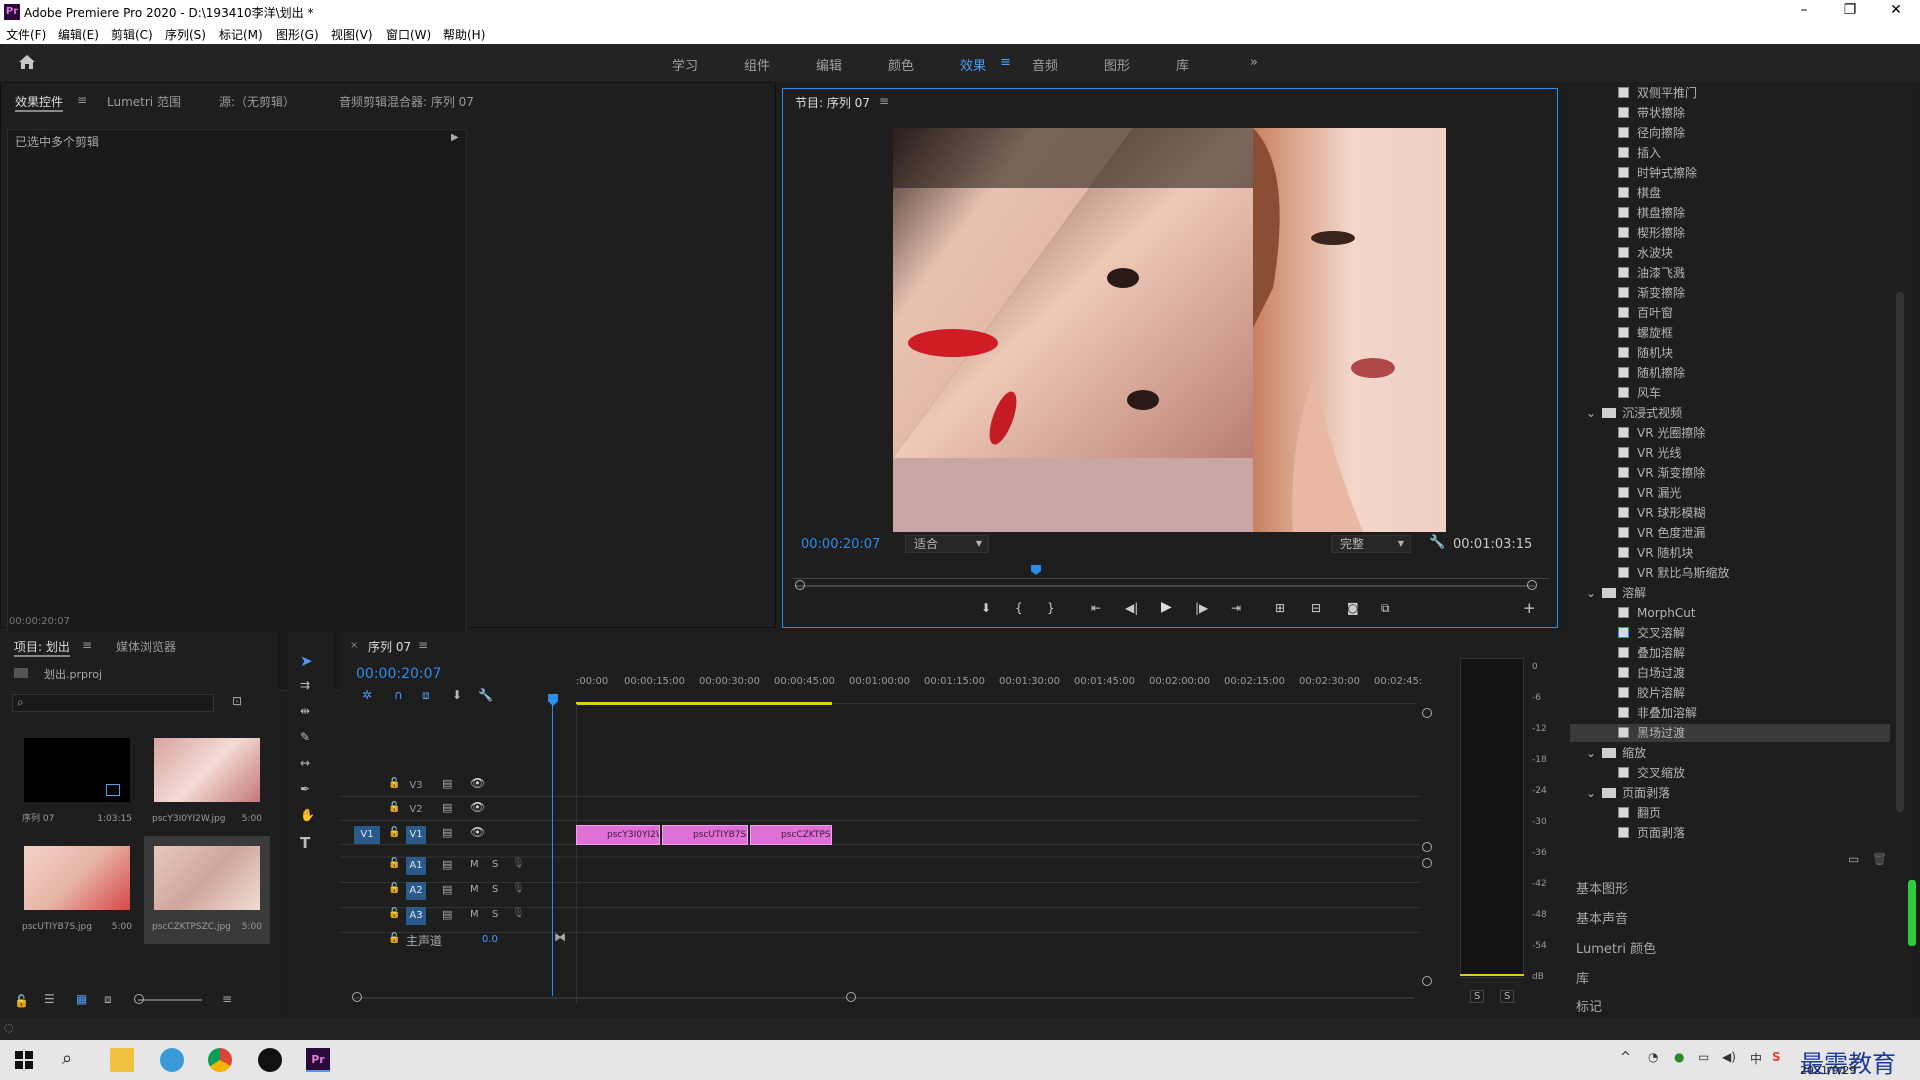 The width and height of the screenshot is (1920, 1080). Describe the element at coordinates (455, 137) in the screenshot. I see `expand-arrow-icon: ▶` at that location.